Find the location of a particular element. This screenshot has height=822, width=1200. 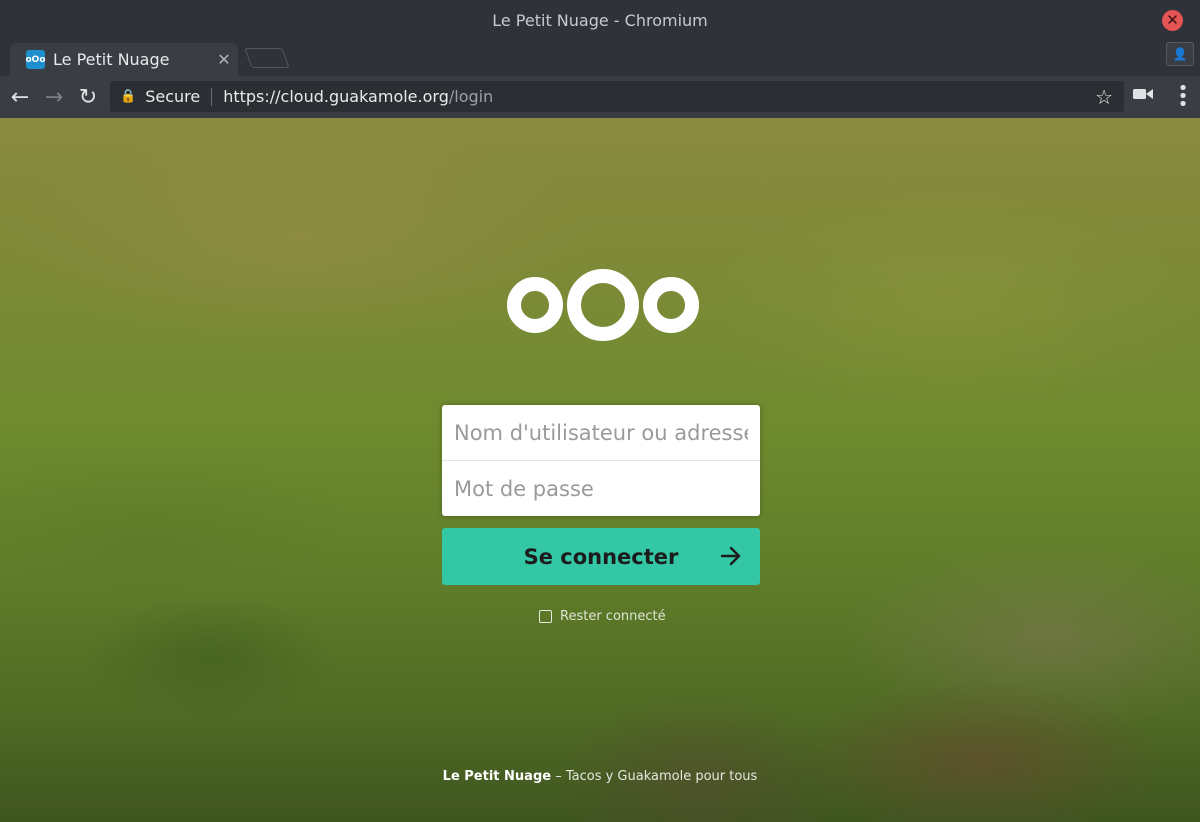

tab-title: Le Petit Nuage is located at coordinates (111, 59).